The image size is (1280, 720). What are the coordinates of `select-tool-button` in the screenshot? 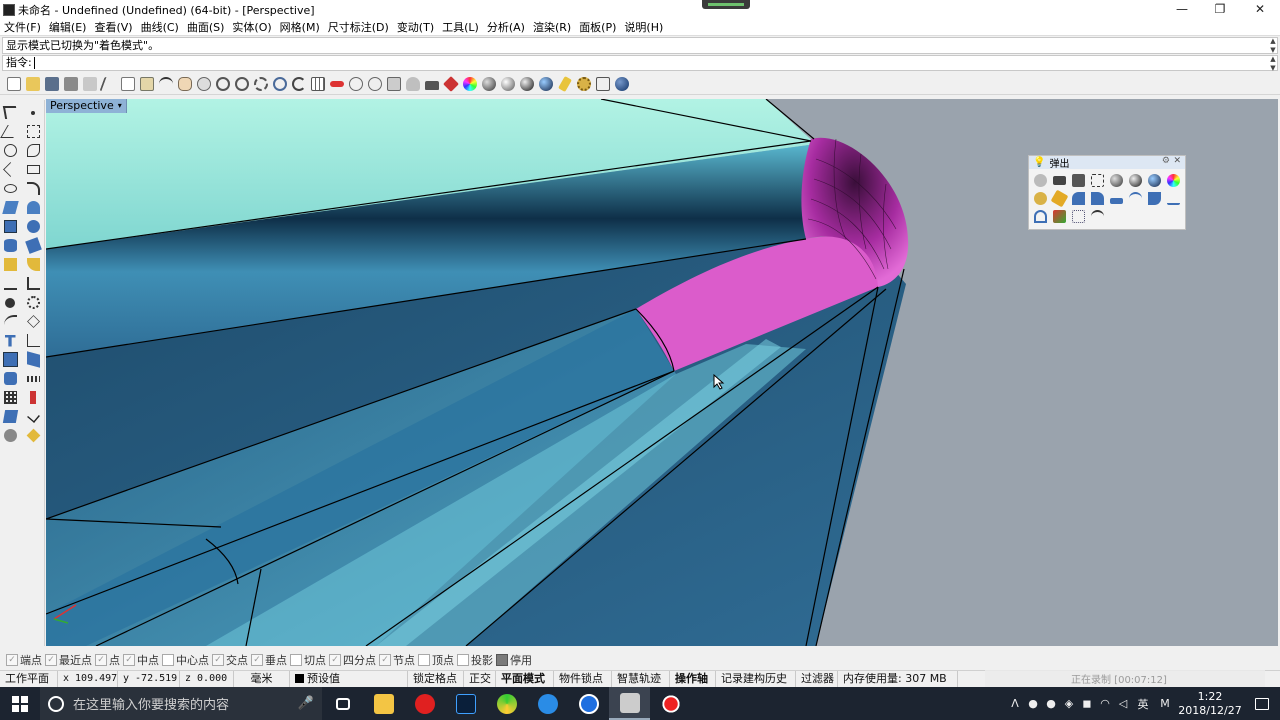 It's located at (10, 112).